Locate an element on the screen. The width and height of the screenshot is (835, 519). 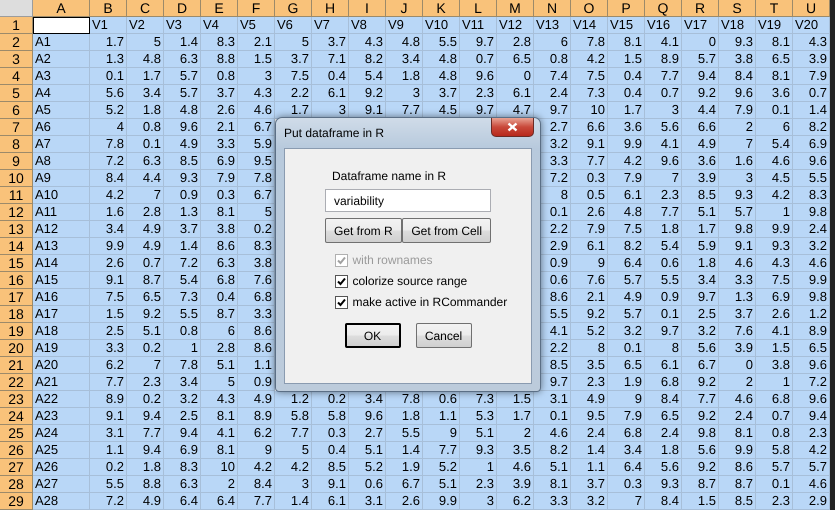
column-header: H is located at coordinates (330, 8).